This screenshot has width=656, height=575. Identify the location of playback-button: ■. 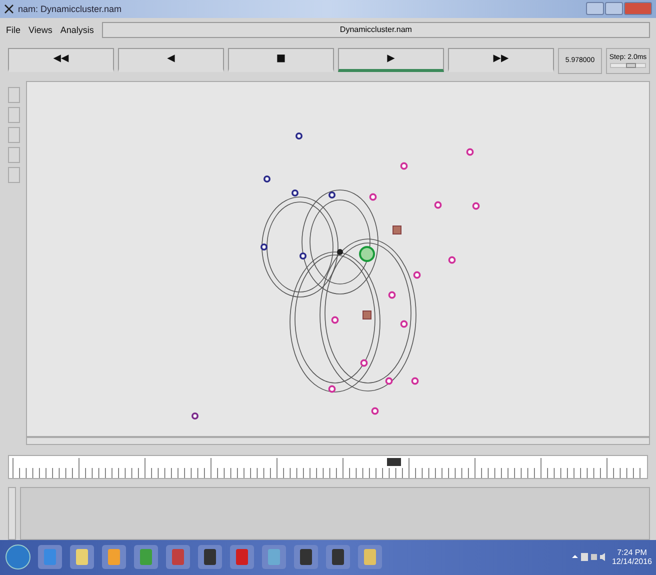
(281, 60).